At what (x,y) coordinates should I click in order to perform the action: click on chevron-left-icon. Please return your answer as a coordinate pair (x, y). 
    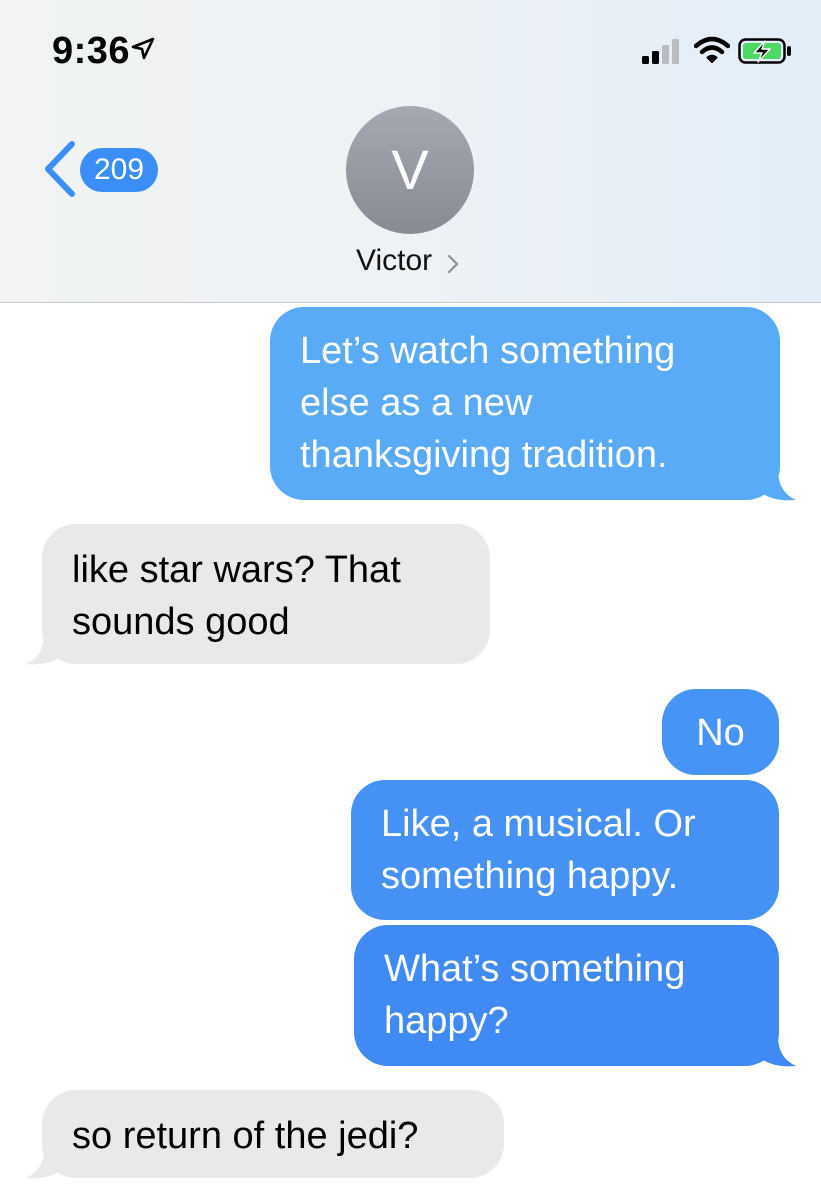
    Looking at the image, I should click on (59, 169).